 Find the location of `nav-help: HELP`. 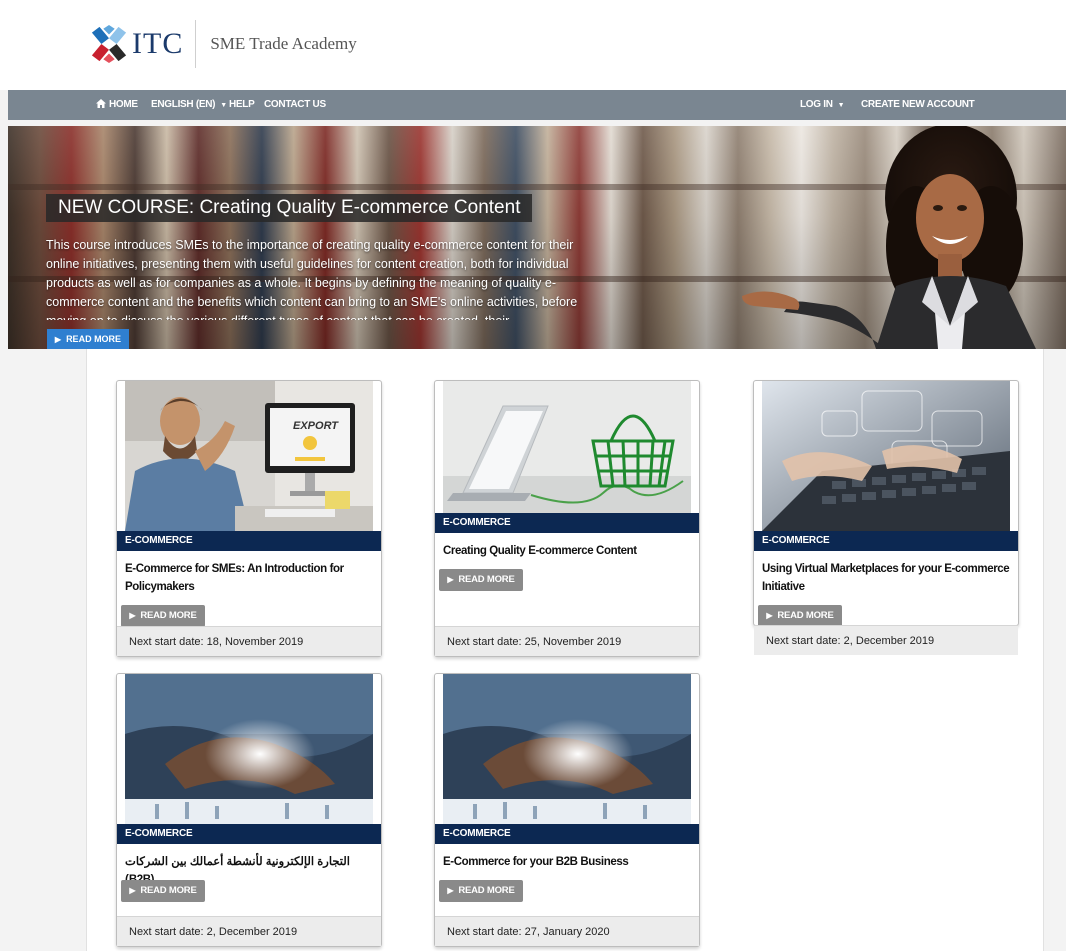

nav-help: HELP is located at coordinates (242, 105).